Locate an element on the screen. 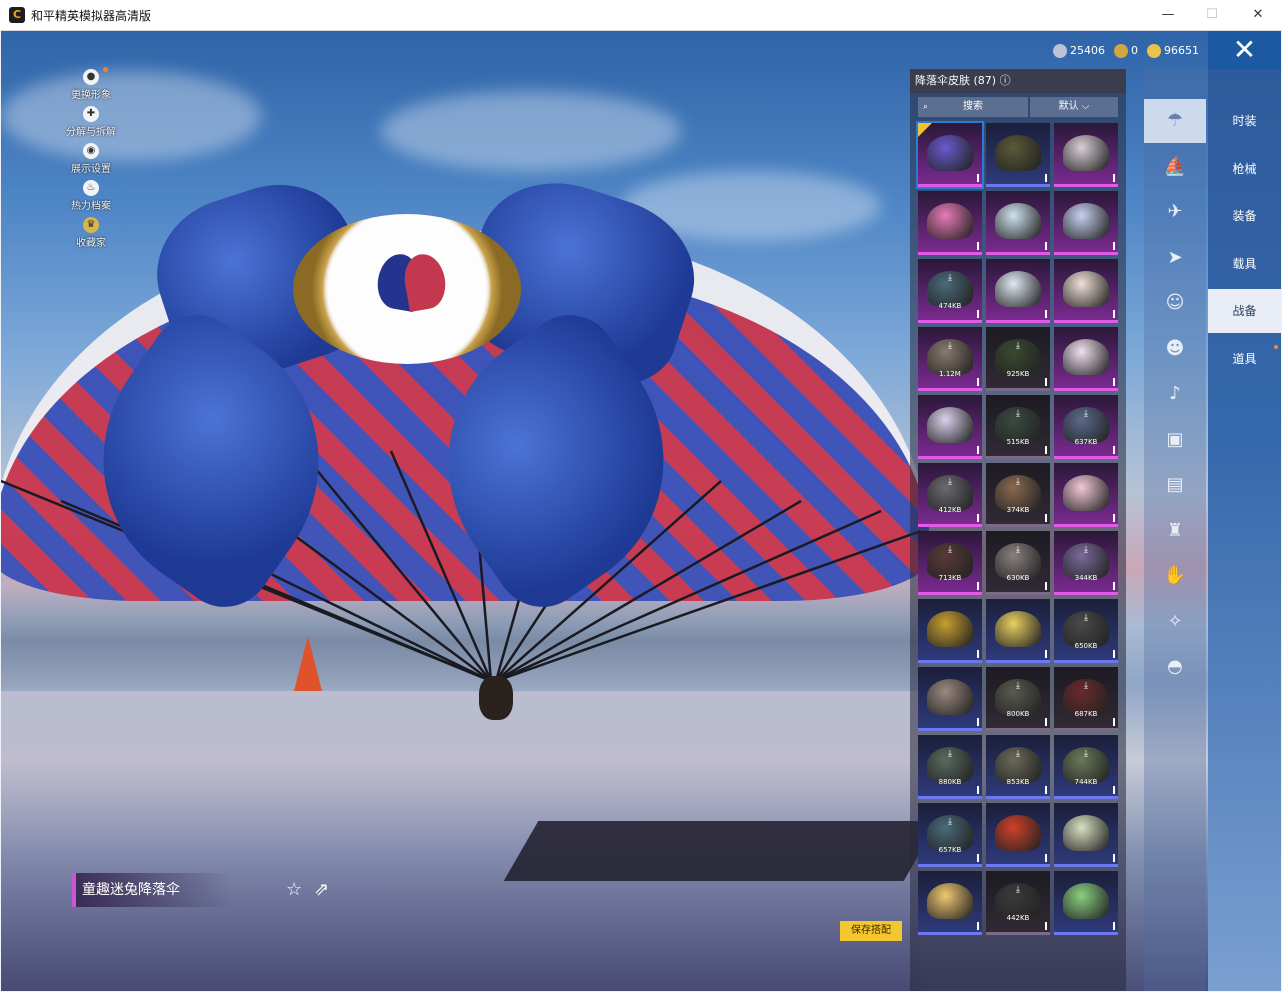 The image size is (1282, 992). parachute-skin-tile: ⤓ 744KB is located at coordinates (1086, 767).